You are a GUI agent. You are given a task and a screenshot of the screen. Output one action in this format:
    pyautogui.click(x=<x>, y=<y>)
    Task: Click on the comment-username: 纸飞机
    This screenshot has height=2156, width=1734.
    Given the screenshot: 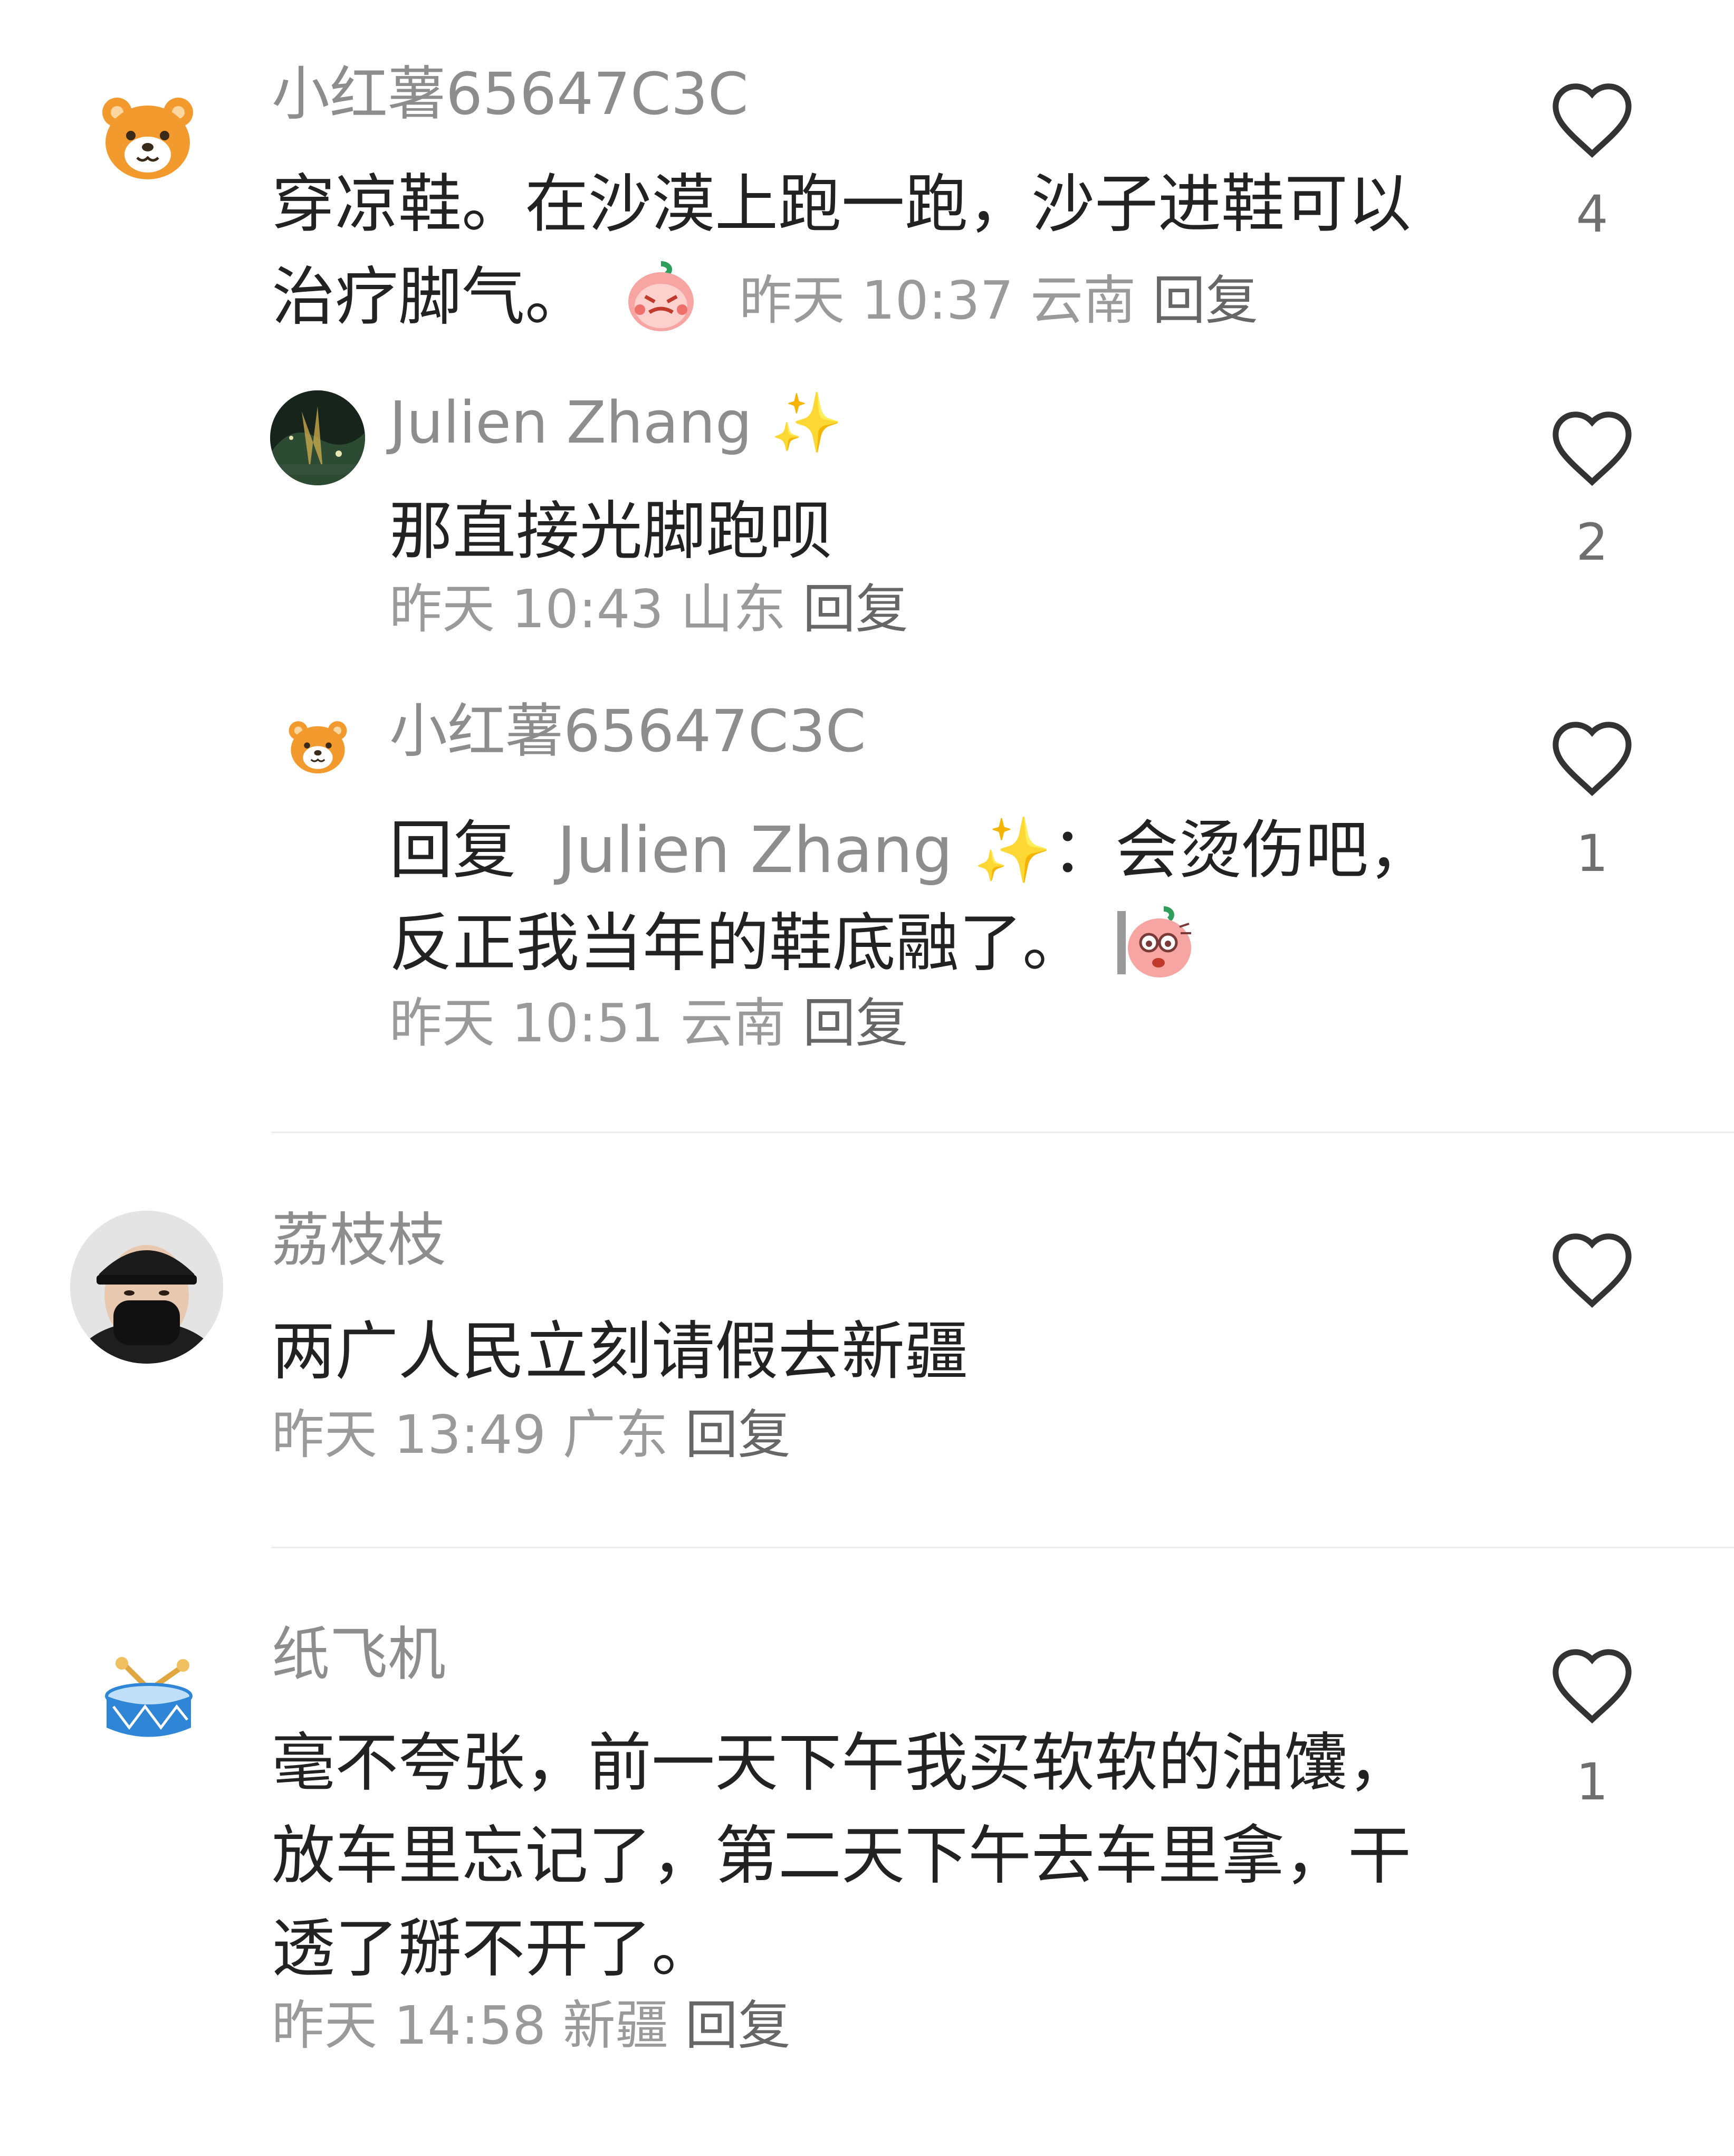 What is the action you would take?
    pyautogui.click(x=359, y=1654)
    